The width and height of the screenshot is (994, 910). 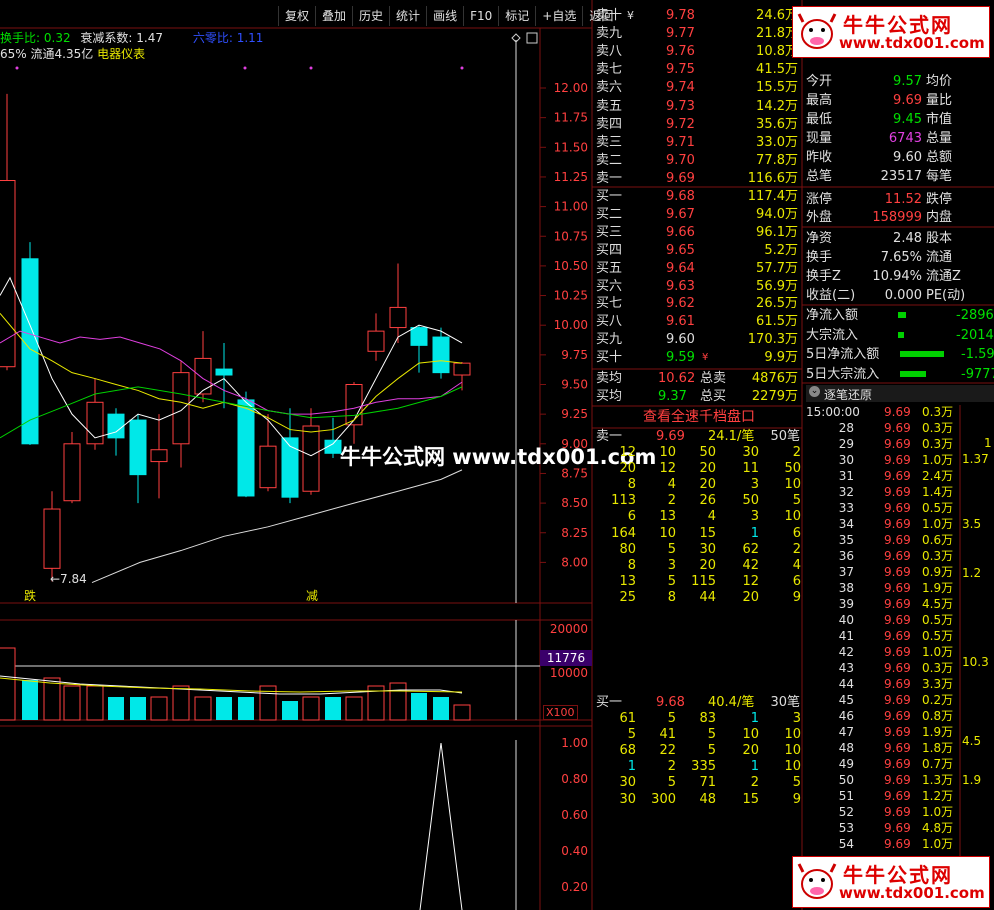 I want to click on buy-queue-cell: 300, so click(x=663, y=799).